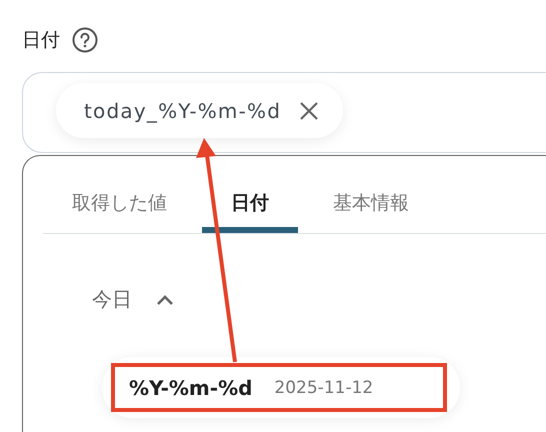 The height and width of the screenshot is (432, 546). What do you see at coordinates (324, 388) in the screenshot?
I see `example-text: 2025-11-12` at bounding box center [324, 388].